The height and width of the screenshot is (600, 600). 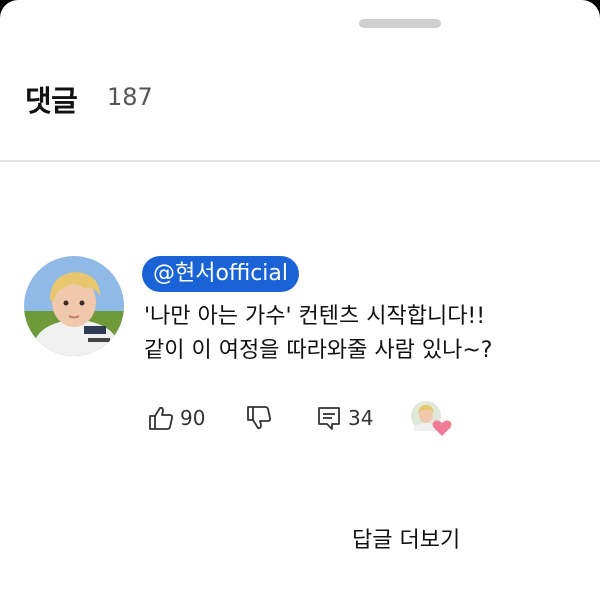 What do you see at coordinates (308, 418) in the screenshot?
I see `comment-actions: 90 34` at bounding box center [308, 418].